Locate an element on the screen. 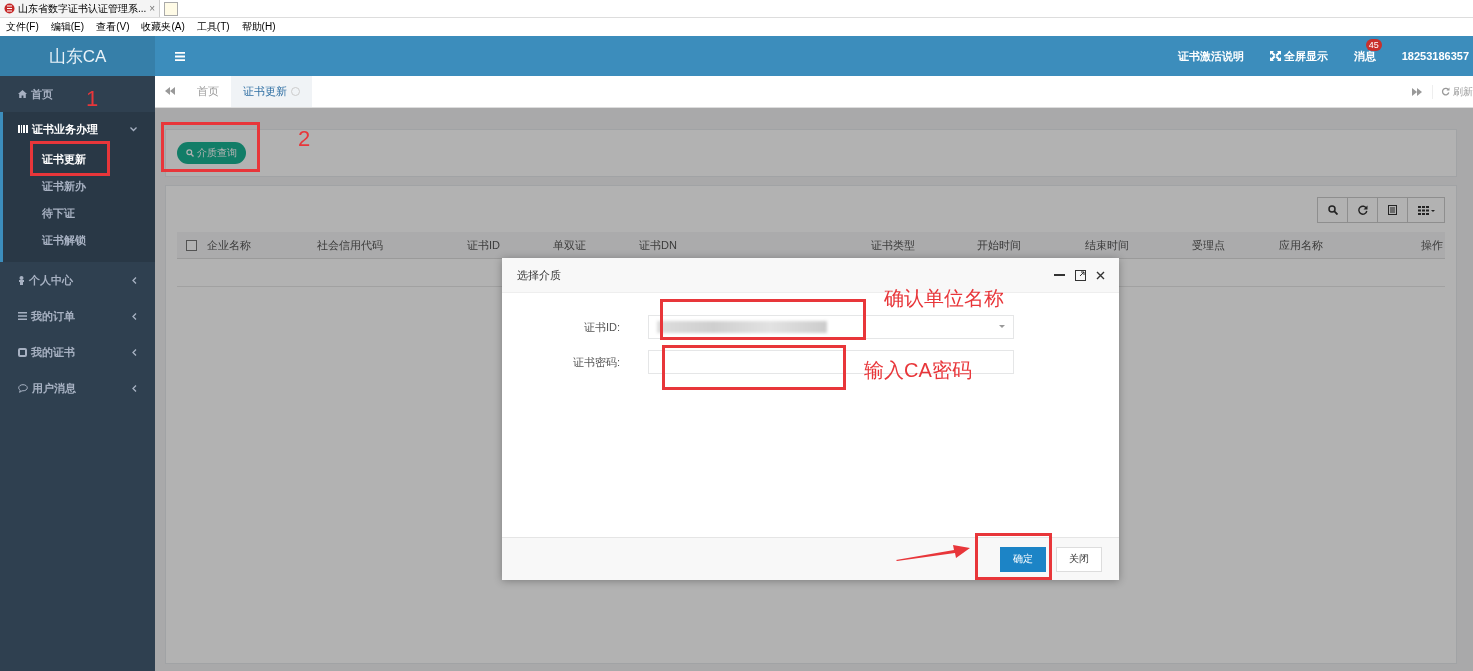  step-number: 2 is located at coordinates (304, 139).